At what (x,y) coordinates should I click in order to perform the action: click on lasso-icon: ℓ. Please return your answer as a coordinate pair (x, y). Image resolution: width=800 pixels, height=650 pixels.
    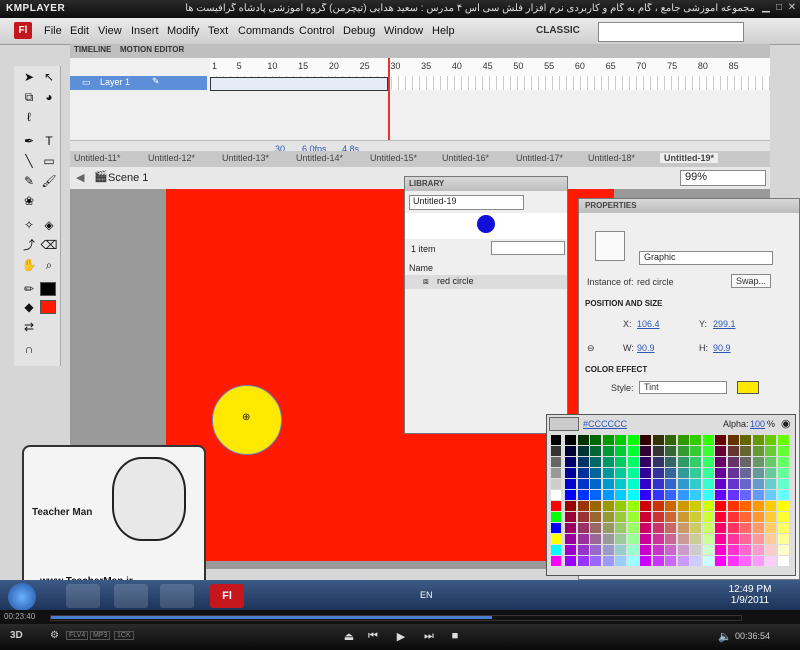
    Looking at the image, I should click on (29, 117).